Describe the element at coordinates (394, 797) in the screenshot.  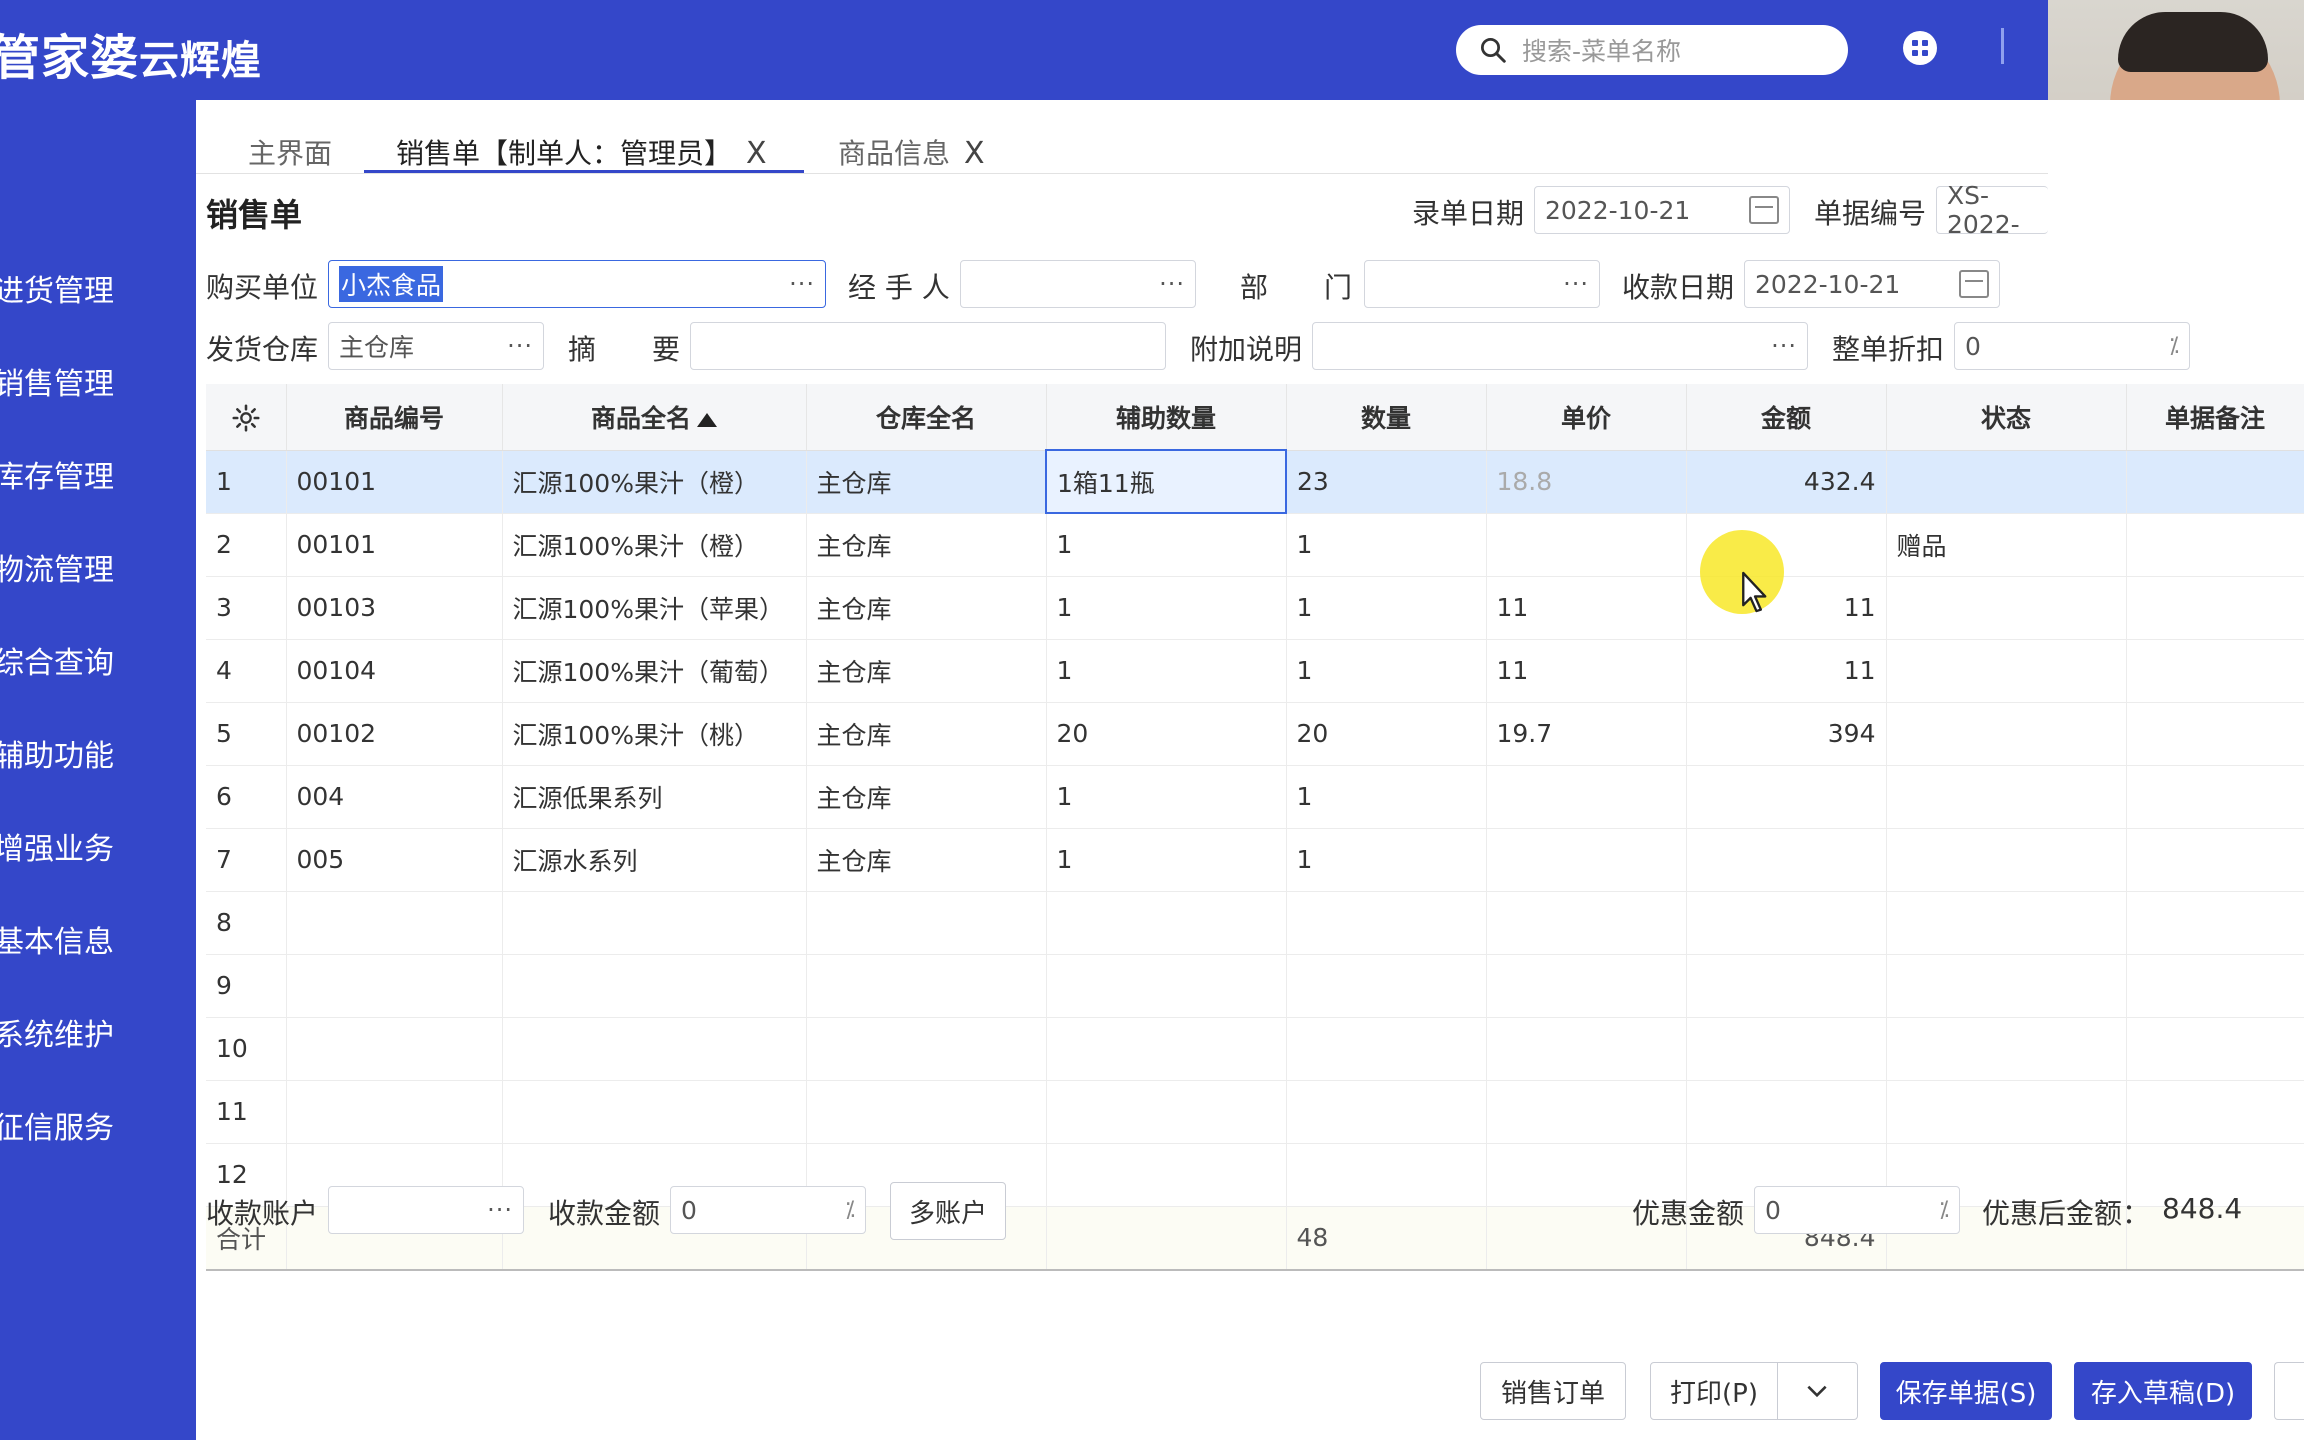
I see `cell-code: 004` at that location.